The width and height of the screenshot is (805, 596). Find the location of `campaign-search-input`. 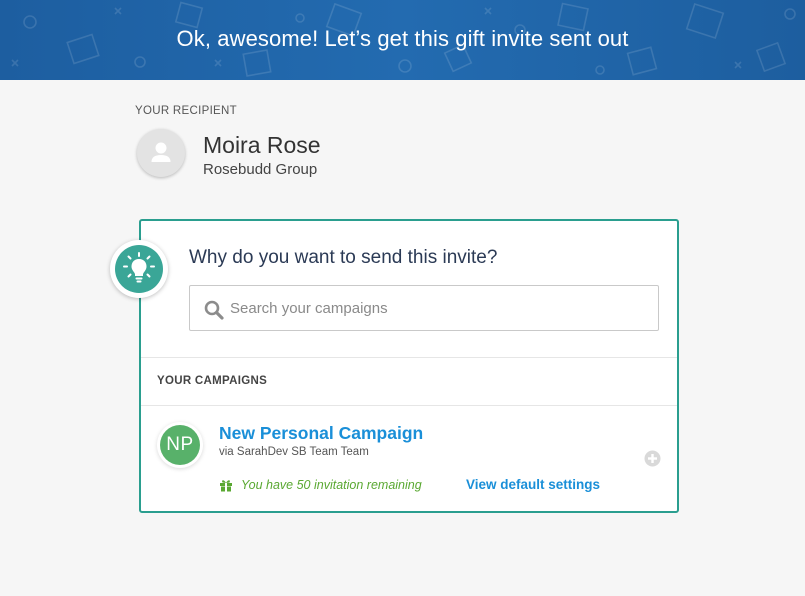

campaign-search-input is located at coordinates (440, 308).